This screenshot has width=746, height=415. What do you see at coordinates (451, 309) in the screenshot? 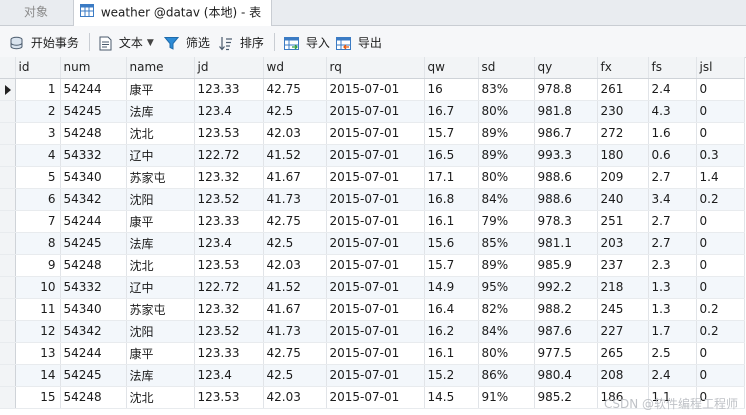
I see `cell-qw: 16.4` at bounding box center [451, 309].